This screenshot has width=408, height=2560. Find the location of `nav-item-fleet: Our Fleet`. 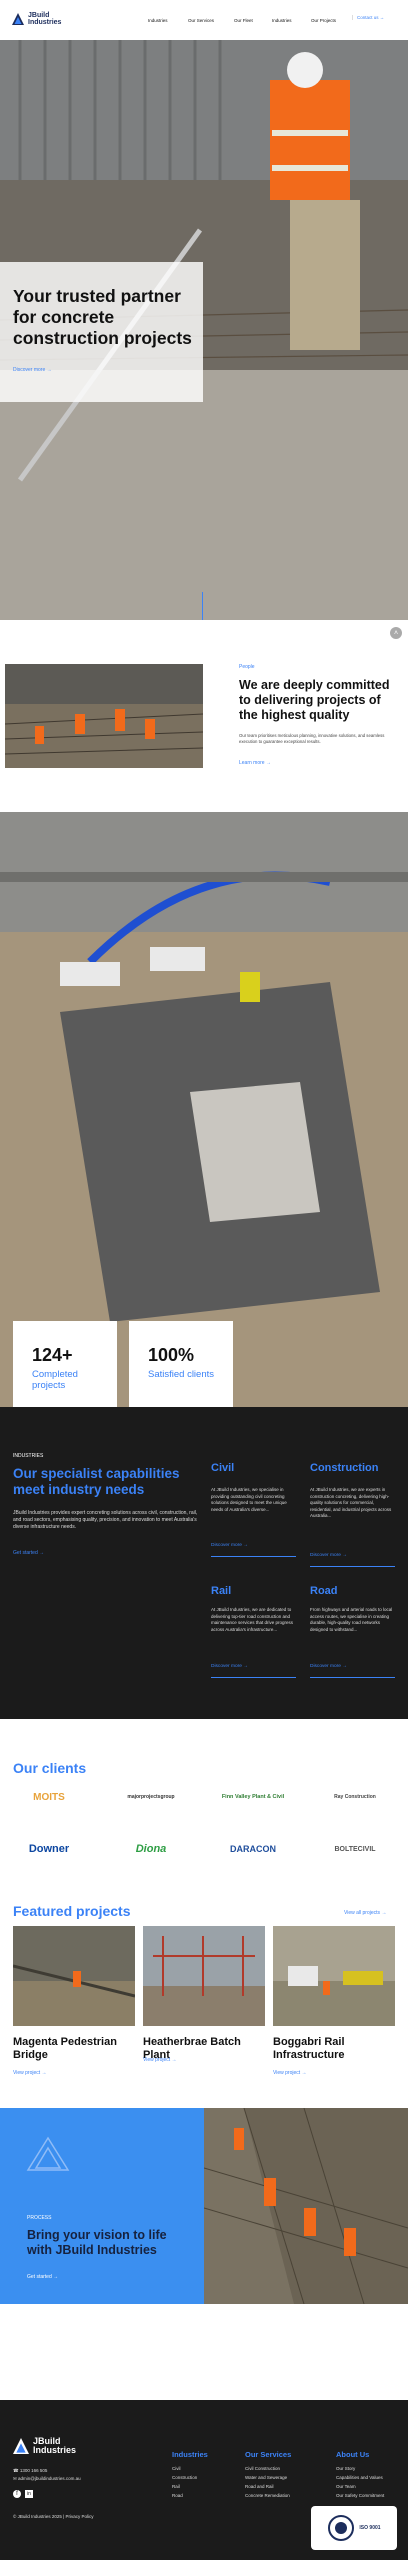

nav-item-fleet: Our Fleet is located at coordinates (243, 20).